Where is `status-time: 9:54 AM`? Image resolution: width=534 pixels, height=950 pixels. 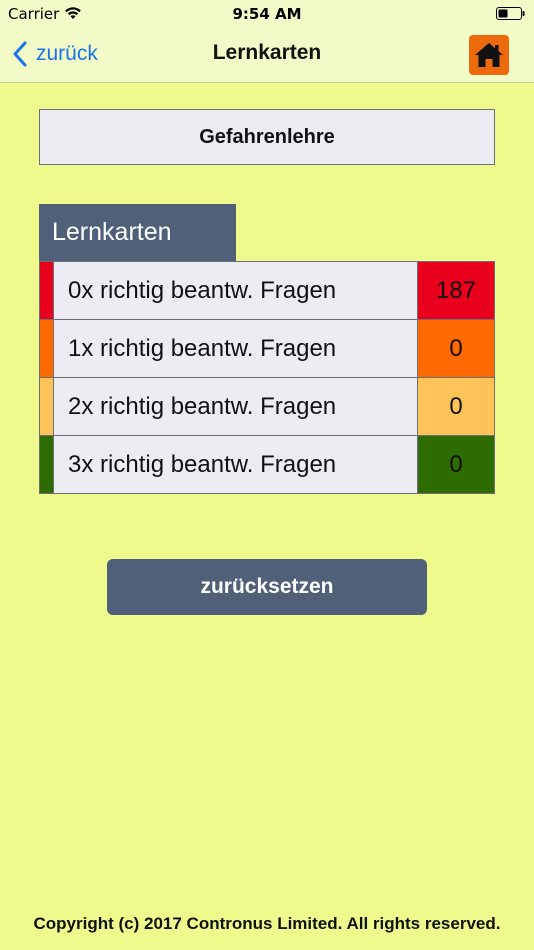 status-time: 9:54 AM is located at coordinates (267, 14).